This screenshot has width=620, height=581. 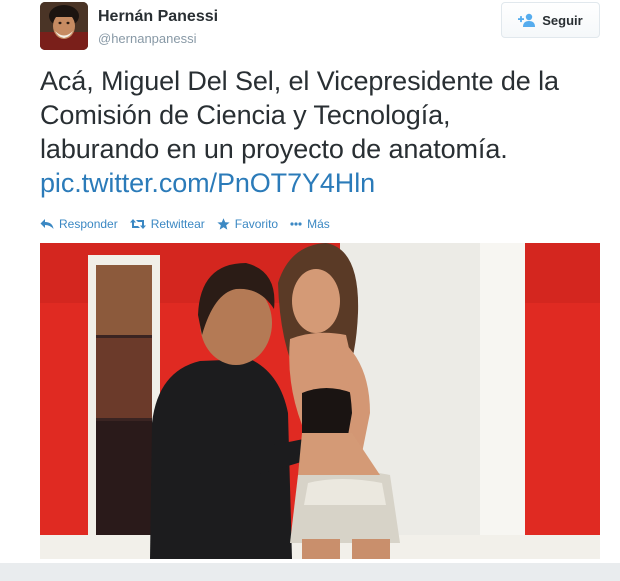 What do you see at coordinates (320, 27) in the screenshot?
I see `tweet-header: Hernán Panessi @hernanpanessi Seguir` at bounding box center [320, 27].